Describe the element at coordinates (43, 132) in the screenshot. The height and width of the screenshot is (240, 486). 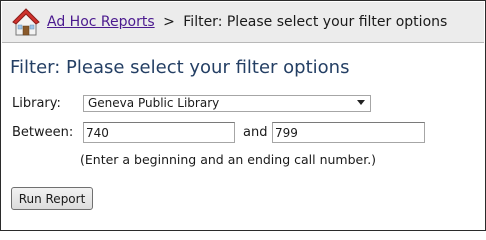
I see `between-label: Between:` at that location.